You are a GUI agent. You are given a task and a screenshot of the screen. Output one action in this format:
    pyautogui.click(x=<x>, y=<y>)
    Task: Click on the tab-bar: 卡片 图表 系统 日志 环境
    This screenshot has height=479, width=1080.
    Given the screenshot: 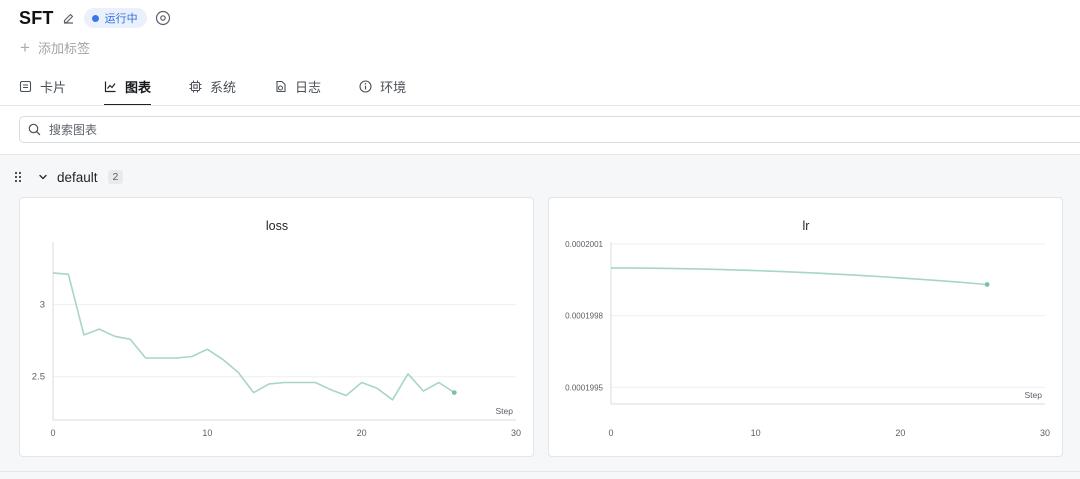 What is the action you would take?
    pyautogui.click(x=231, y=87)
    